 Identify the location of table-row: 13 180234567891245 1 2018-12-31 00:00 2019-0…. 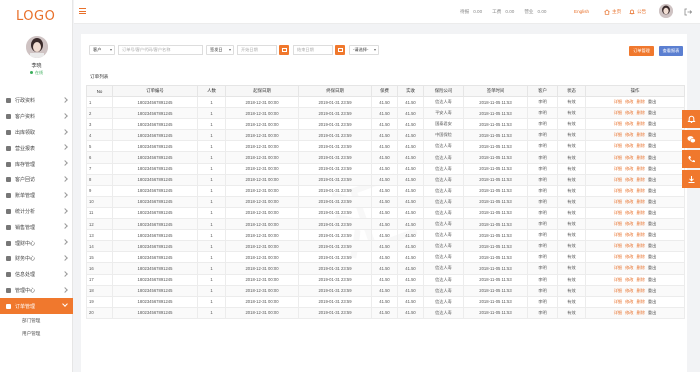
(385, 235).